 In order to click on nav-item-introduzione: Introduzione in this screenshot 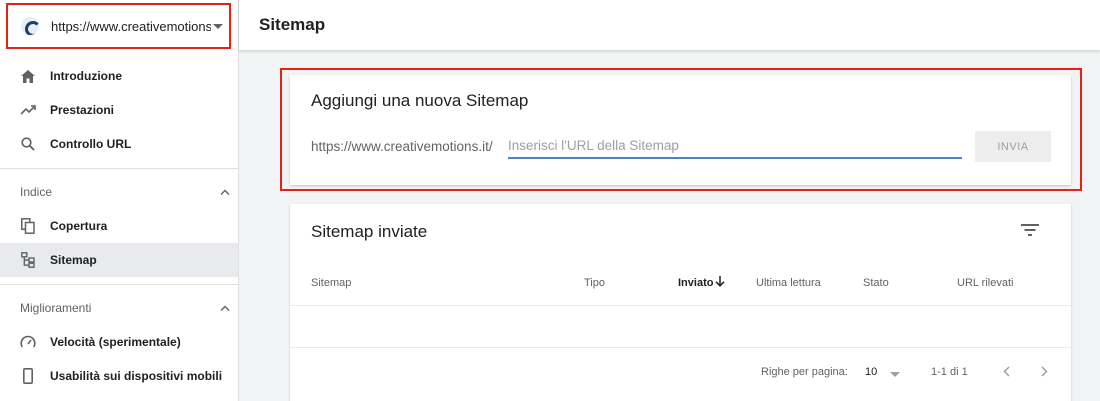, I will do `click(119, 76)`.